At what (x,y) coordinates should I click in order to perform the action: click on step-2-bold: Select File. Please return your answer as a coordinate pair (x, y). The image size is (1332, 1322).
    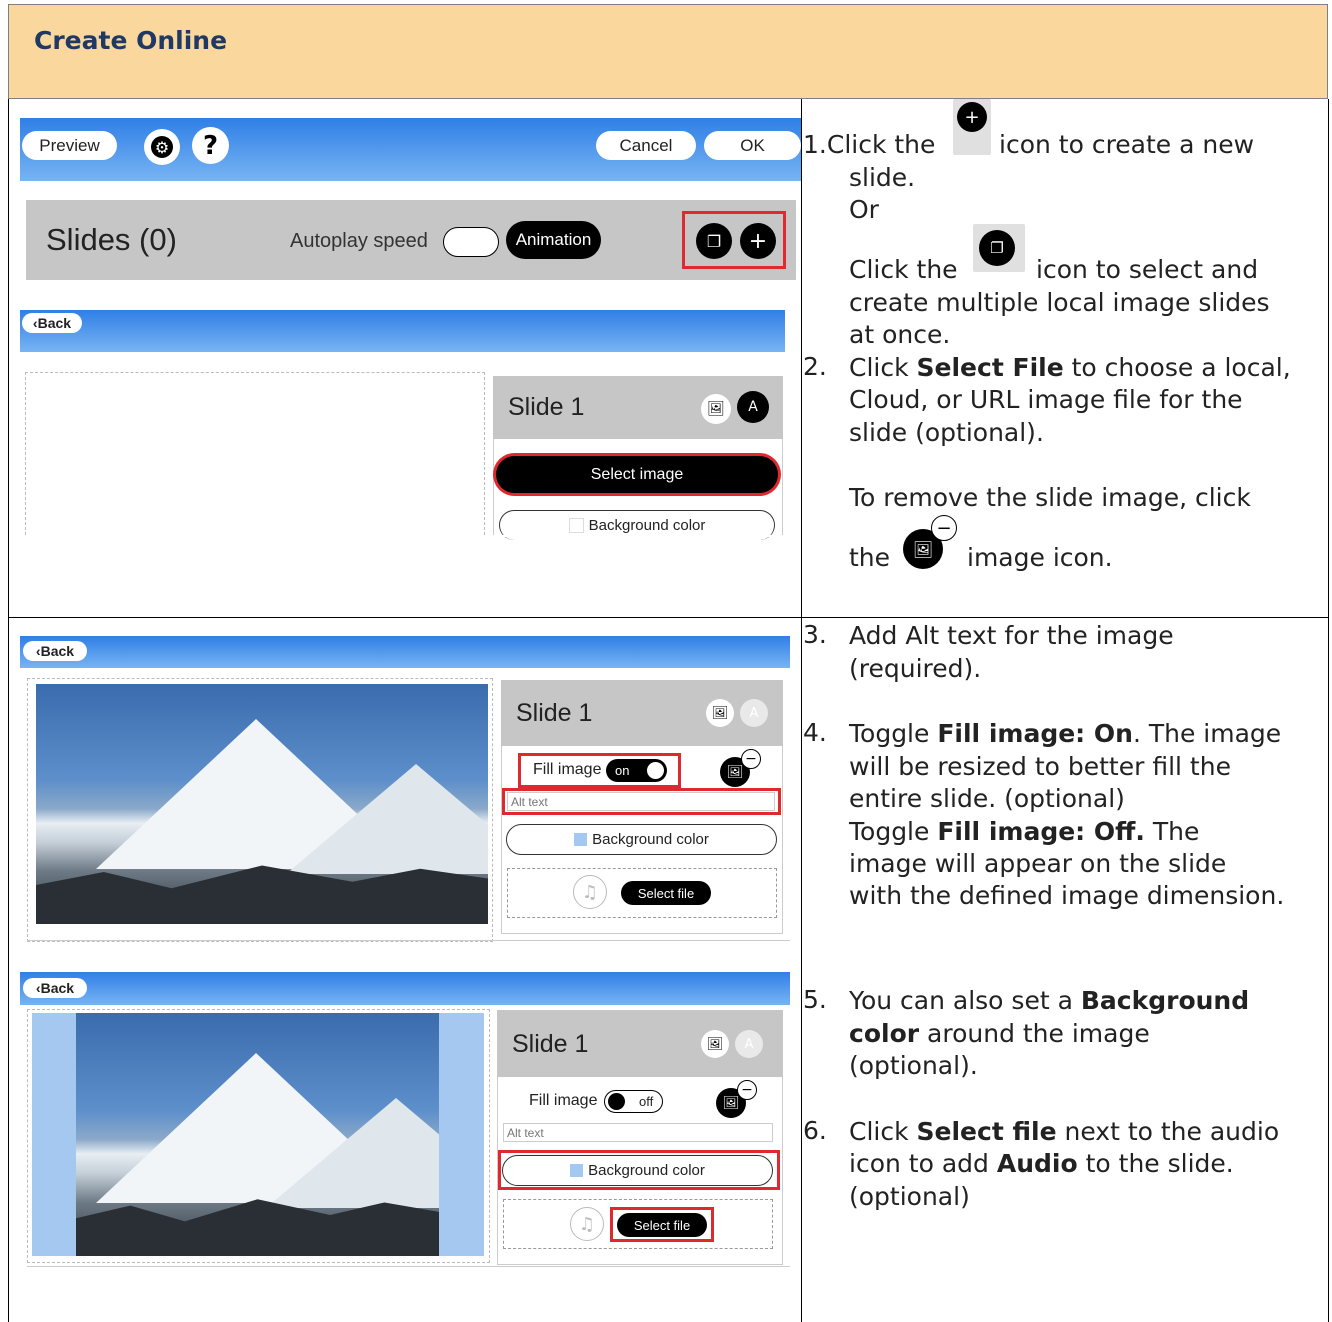
    Looking at the image, I should click on (990, 367).